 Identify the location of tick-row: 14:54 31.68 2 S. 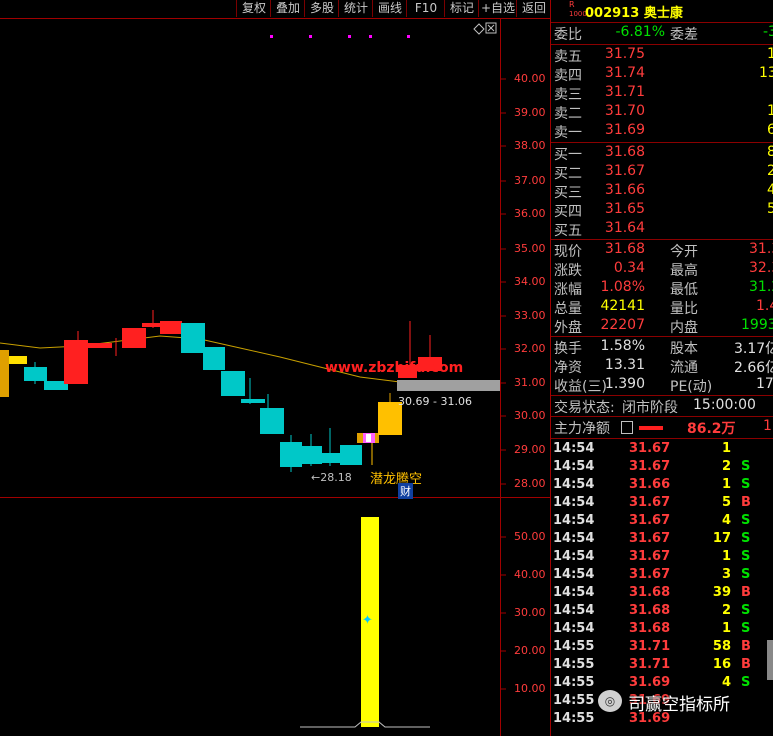
(662, 612).